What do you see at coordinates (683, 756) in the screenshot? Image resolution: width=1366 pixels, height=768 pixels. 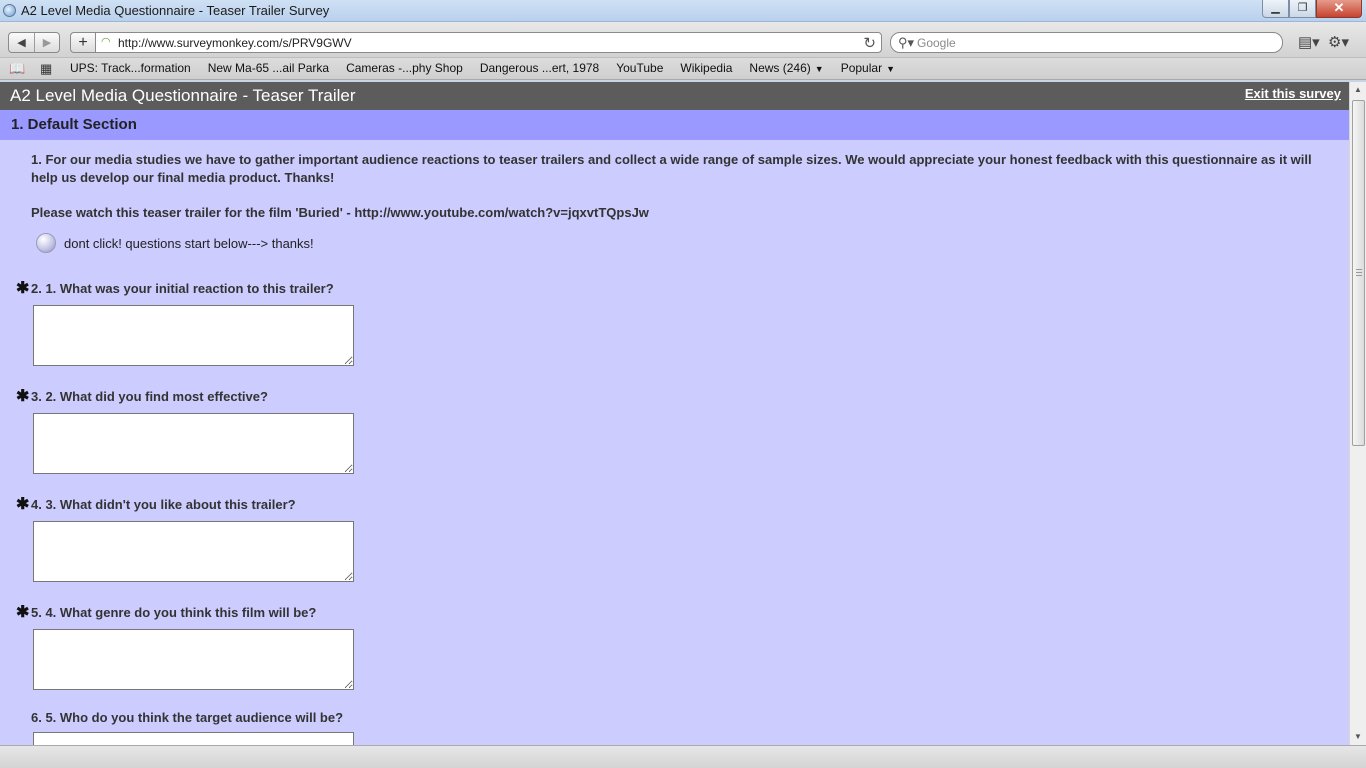 I see `status-bar` at bounding box center [683, 756].